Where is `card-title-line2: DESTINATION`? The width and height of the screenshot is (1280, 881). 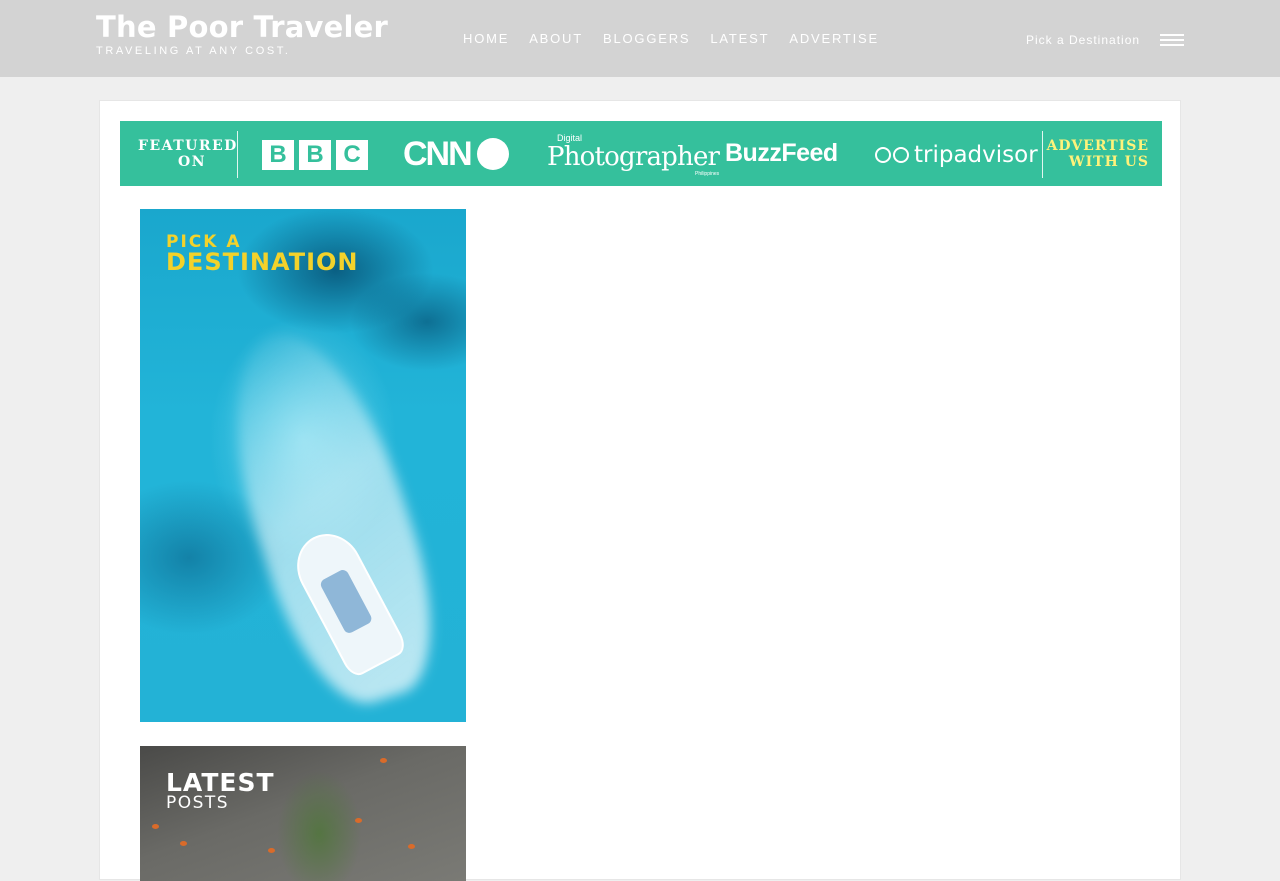
card-title-line2: DESTINATION is located at coordinates (262, 262).